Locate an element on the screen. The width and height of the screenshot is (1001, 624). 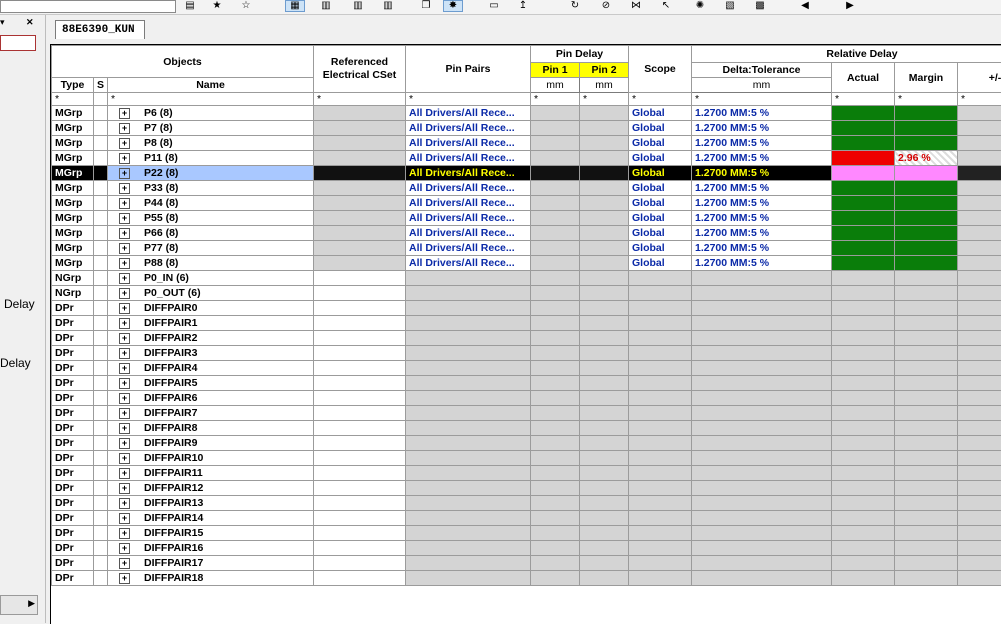
name-cell: +DIFFPAIR8 is located at coordinates (211, 428).